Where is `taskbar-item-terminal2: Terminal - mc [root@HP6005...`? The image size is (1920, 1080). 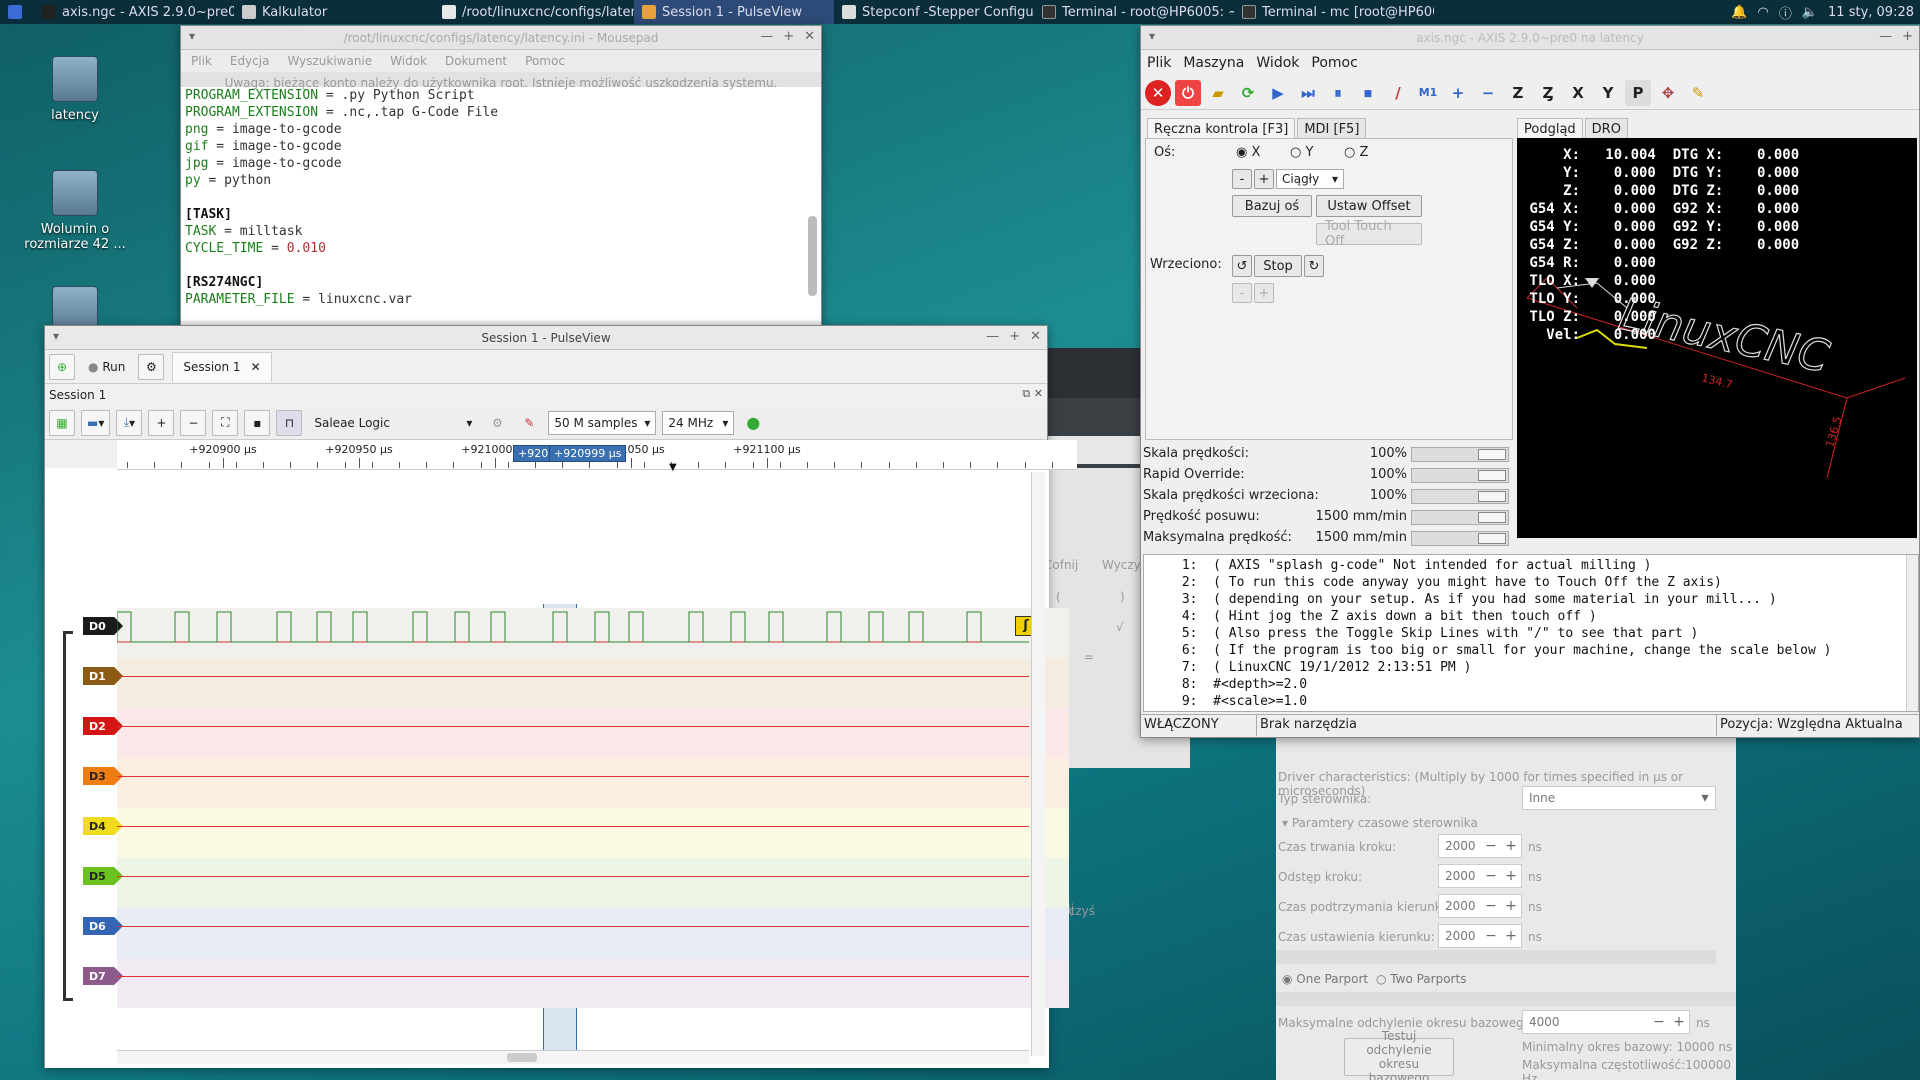
taskbar-item-terminal2: Terminal - mc [root@HP6005... is located at coordinates (1334, 12).